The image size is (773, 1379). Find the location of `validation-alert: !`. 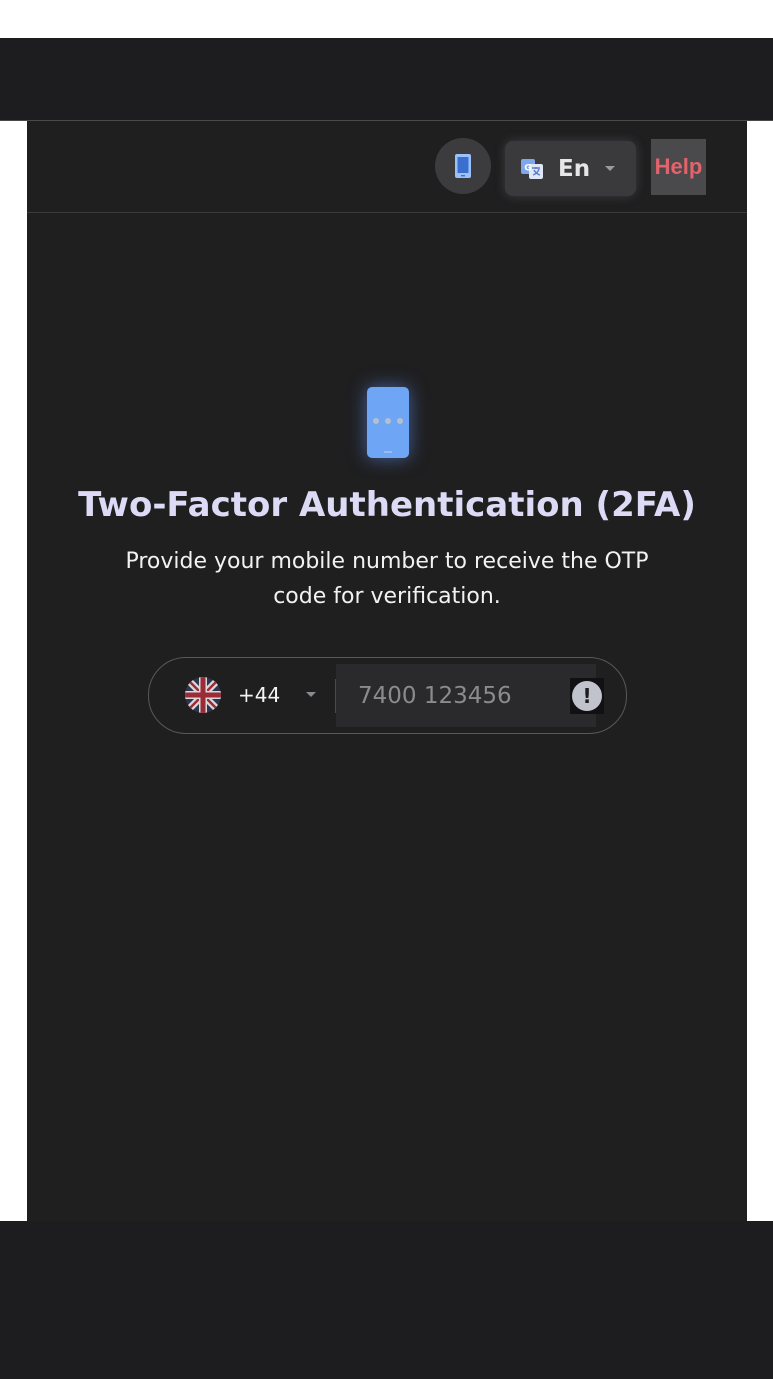

validation-alert: ! is located at coordinates (587, 696).